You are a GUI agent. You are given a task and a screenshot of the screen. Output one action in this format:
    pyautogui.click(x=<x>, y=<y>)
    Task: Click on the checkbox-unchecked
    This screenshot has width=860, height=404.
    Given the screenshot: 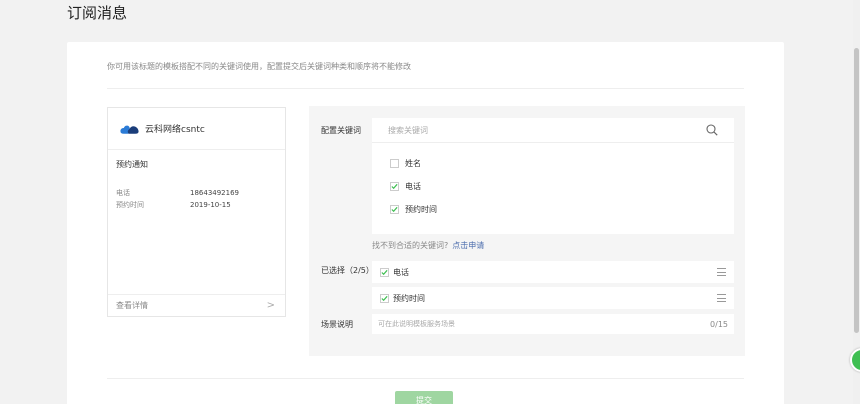 What is the action you would take?
    pyautogui.click(x=394, y=163)
    